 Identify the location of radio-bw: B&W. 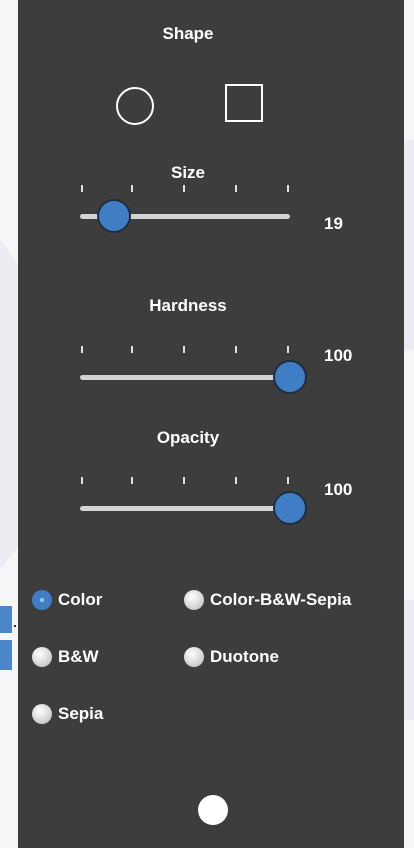
(65, 657).